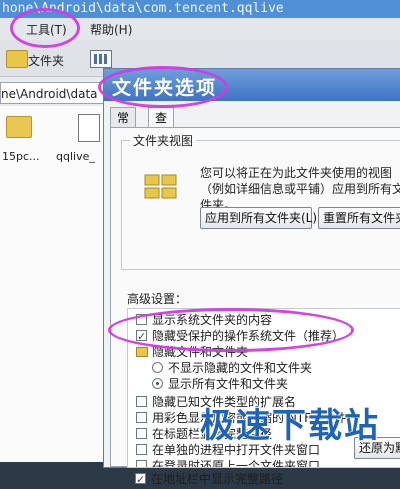 The height and width of the screenshot is (489, 400). I want to click on file-item-label: qqlive_, so click(75, 156).